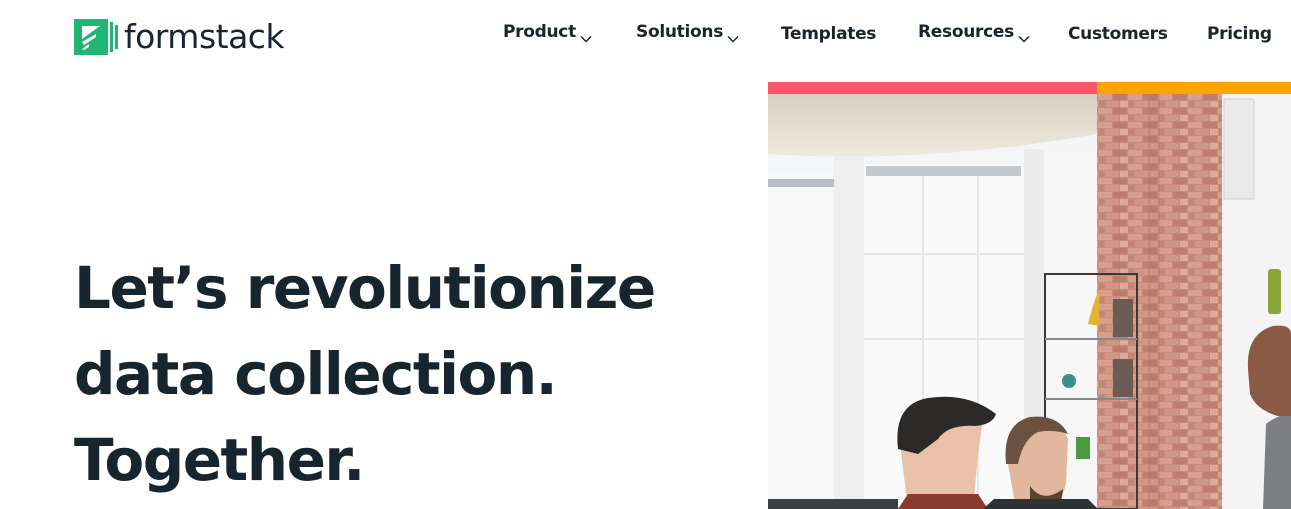  I want to click on hero-headline-line-3: Together., so click(219, 460).